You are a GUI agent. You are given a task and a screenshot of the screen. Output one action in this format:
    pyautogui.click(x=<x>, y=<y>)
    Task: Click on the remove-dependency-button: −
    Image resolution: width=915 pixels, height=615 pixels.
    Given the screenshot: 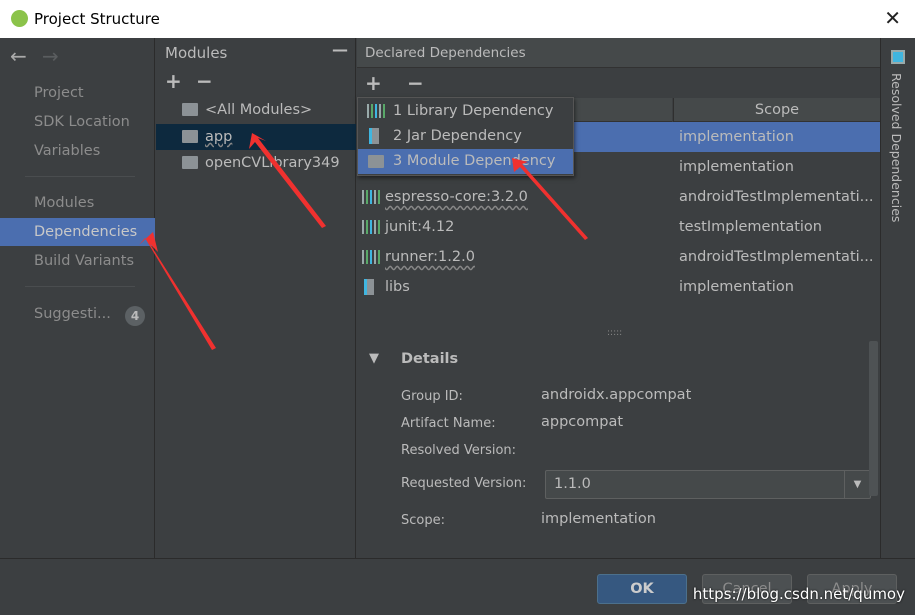 What is the action you would take?
    pyautogui.click(x=415, y=83)
    